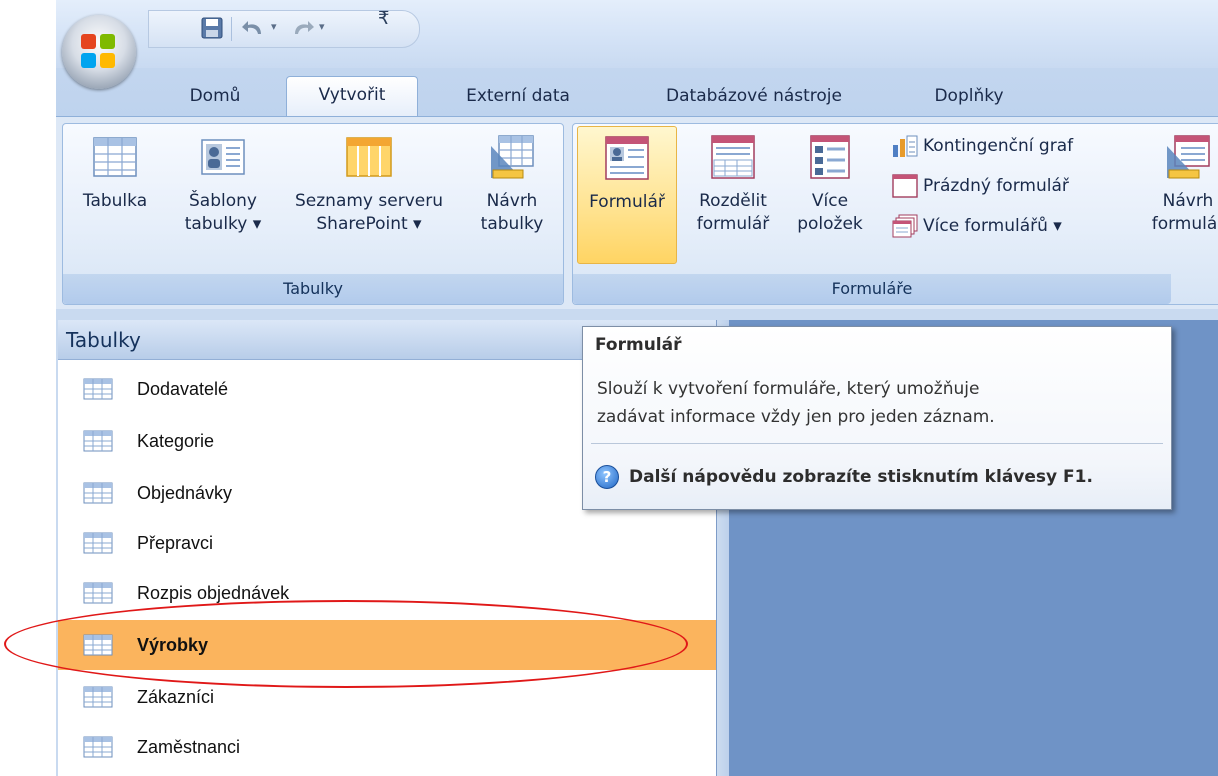 The width and height of the screenshot is (1218, 776). What do you see at coordinates (754, 97) in the screenshot?
I see `tab-database-tools: Databázové nástroje` at bounding box center [754, 97].